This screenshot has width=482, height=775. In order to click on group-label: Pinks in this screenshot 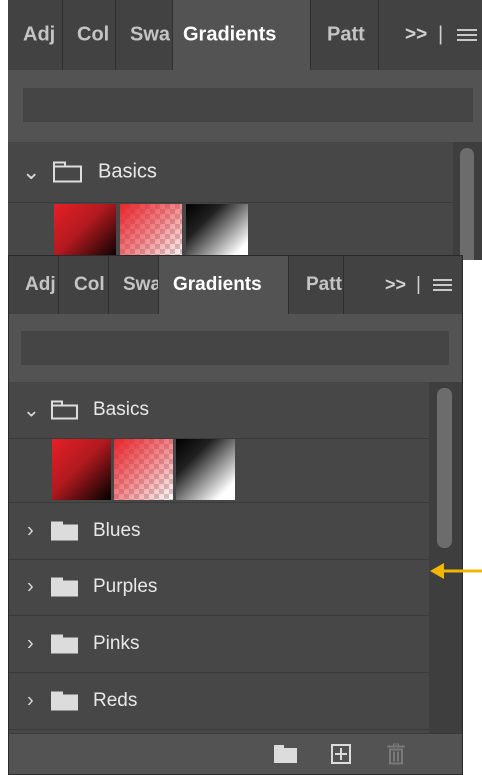, I will do `click(116, 643)`.